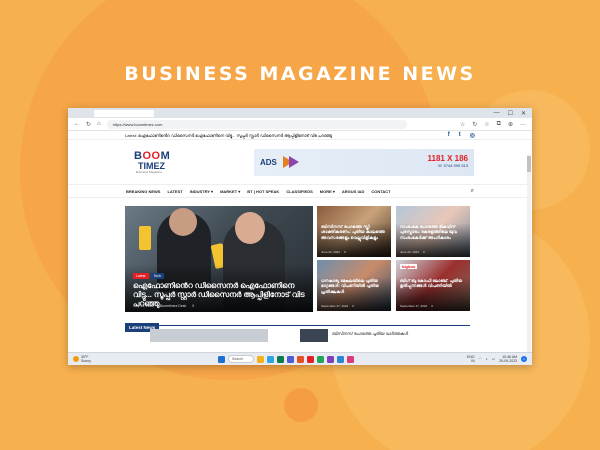 Image resolution: width=600 pixels, height=450 pixels. Describe the element at coordinates (230, 191) in the screenshot. I see `nav-item-market: MARKET ▾` at that location.